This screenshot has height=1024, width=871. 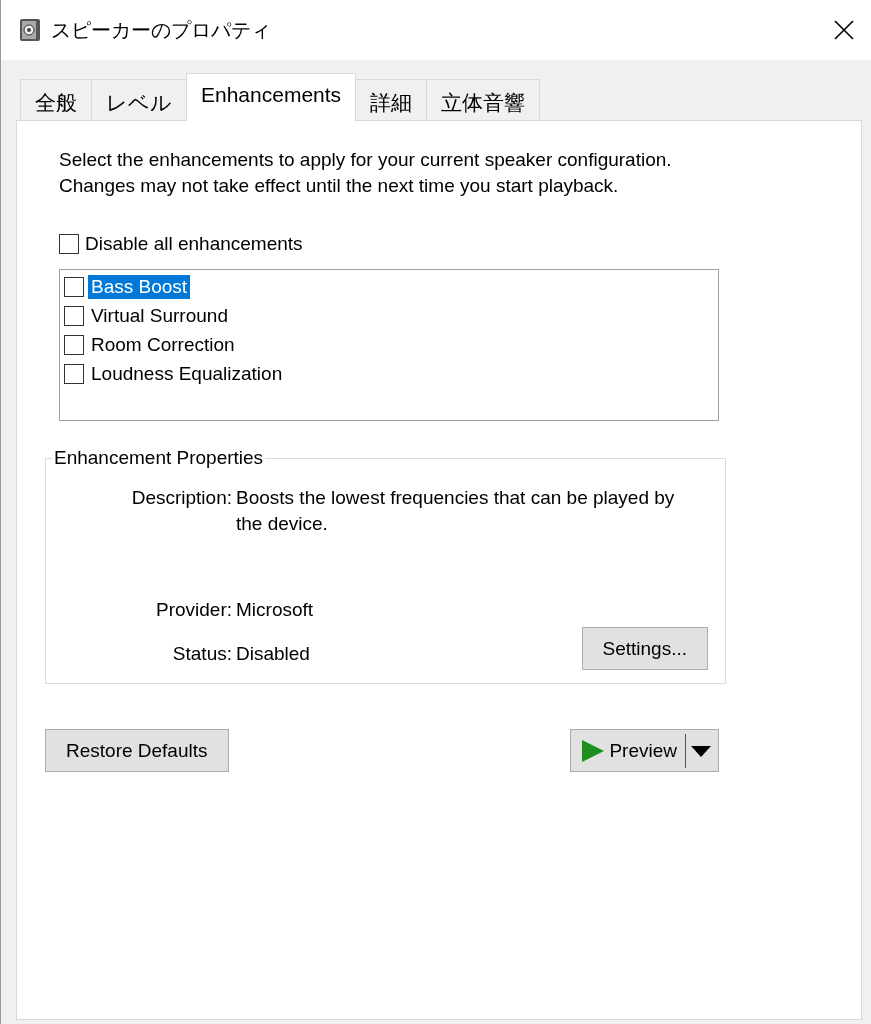 What do you see at coordinates (187, 373) in the screenshot?
I see `list-item: Loudness Equalization` at bounding box center [187, 373].